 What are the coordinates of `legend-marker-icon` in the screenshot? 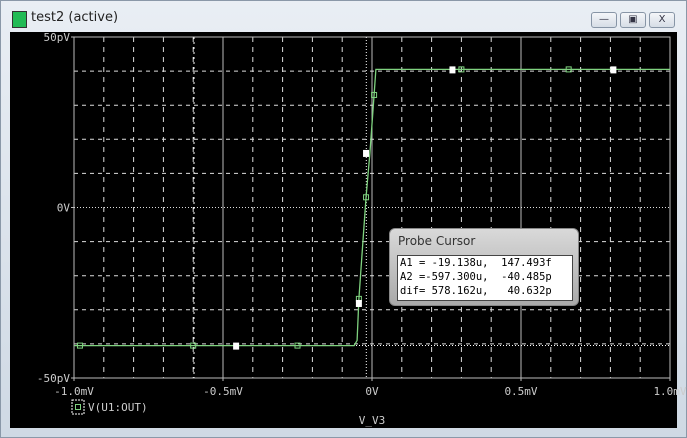 It's located at (78, 407).